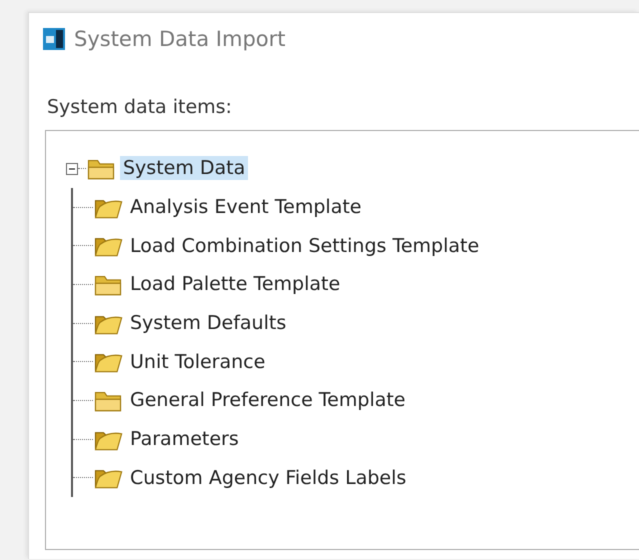 The height and width of the screenshot is (560, 639). Describe the element at coordinates (268, 478) in the screenshot. I see `tree-item: Custom Agency Fields Labels` at that location.